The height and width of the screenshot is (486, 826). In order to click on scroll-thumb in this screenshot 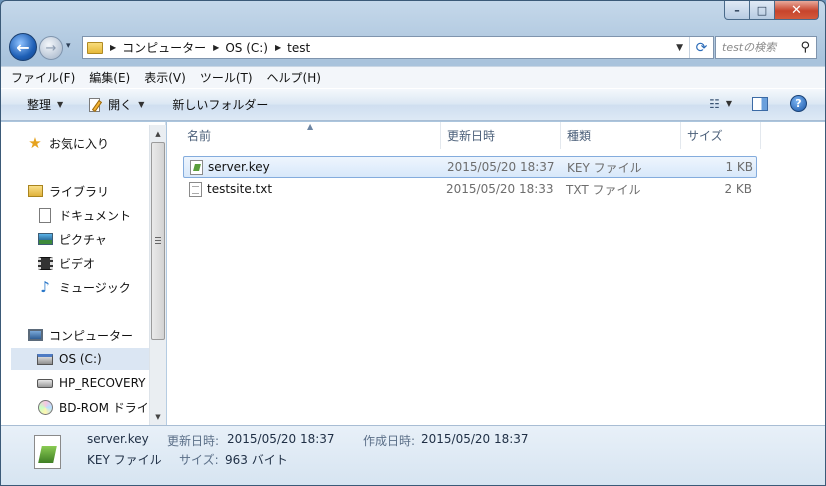, I will do `click(158, 241)`.